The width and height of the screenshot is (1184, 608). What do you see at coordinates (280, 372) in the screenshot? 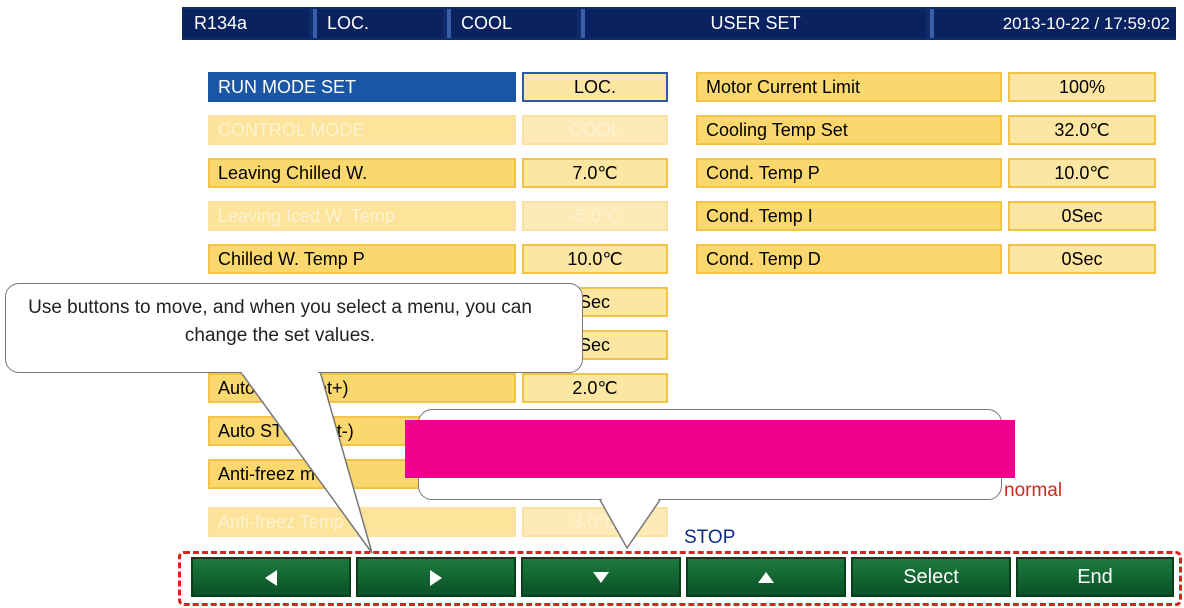
I see `callout-seam` at bounding box center [280, 372].